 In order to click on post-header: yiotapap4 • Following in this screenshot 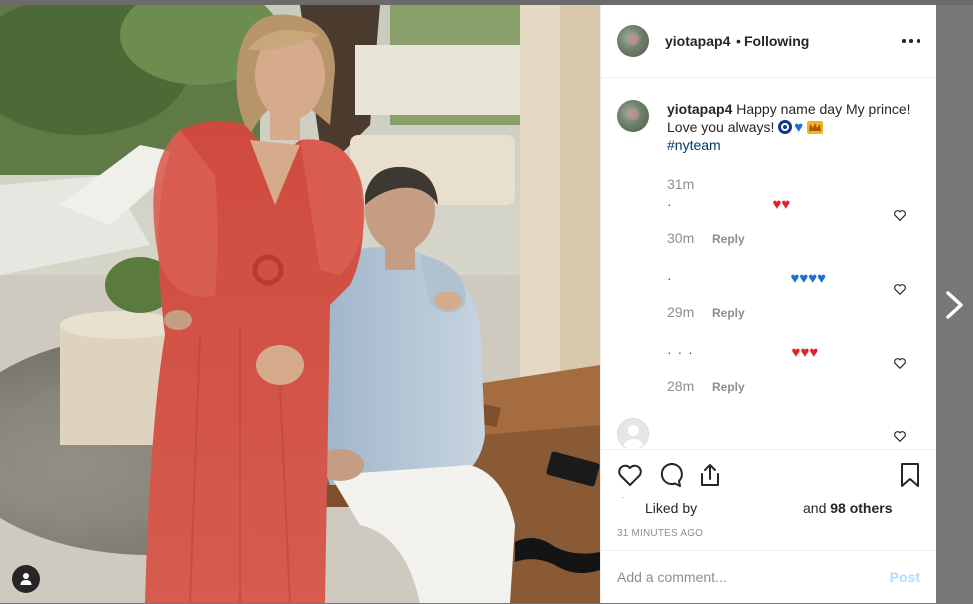, I will do `click(768, 41)`.